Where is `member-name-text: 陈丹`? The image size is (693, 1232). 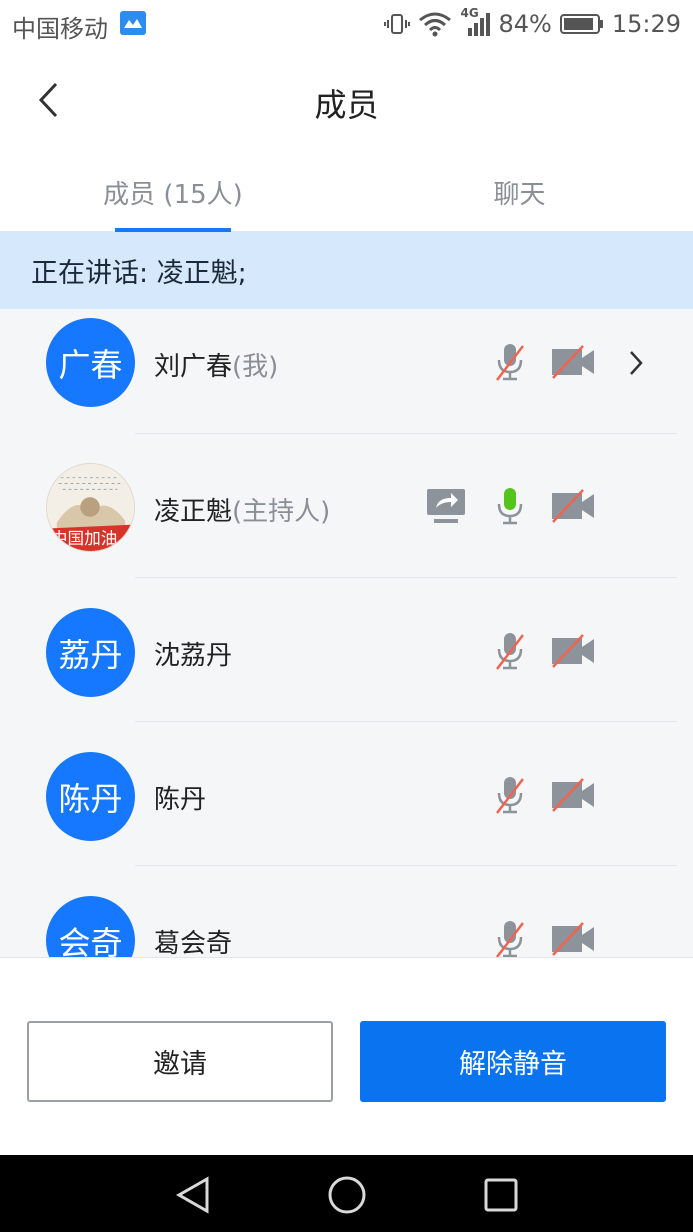 member-name-text: 陈丹 is located at coordinates (180, 800).